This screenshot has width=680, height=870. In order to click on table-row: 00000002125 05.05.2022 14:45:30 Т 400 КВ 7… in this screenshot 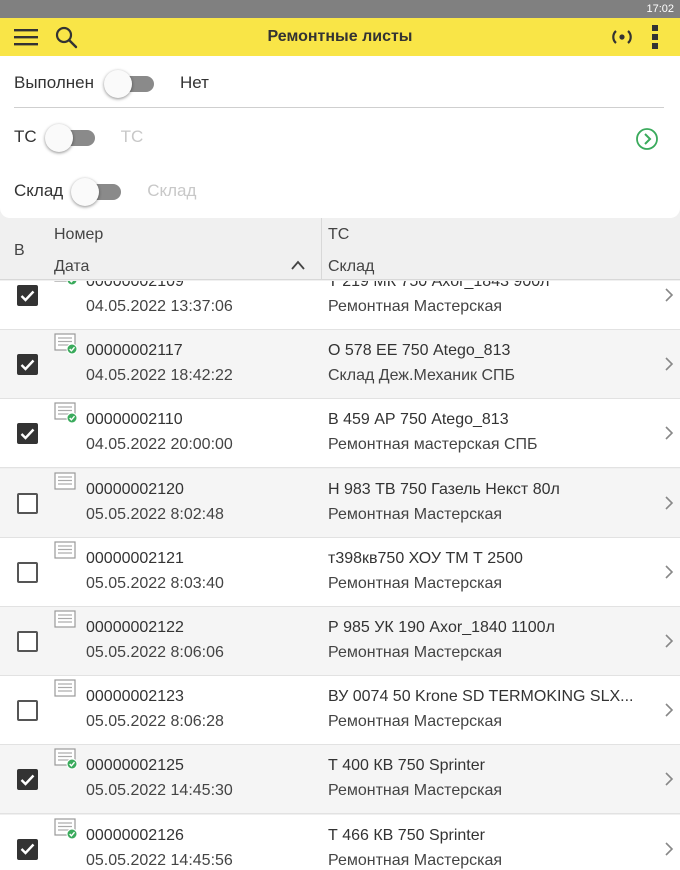, I will do `click(340, 780)`.